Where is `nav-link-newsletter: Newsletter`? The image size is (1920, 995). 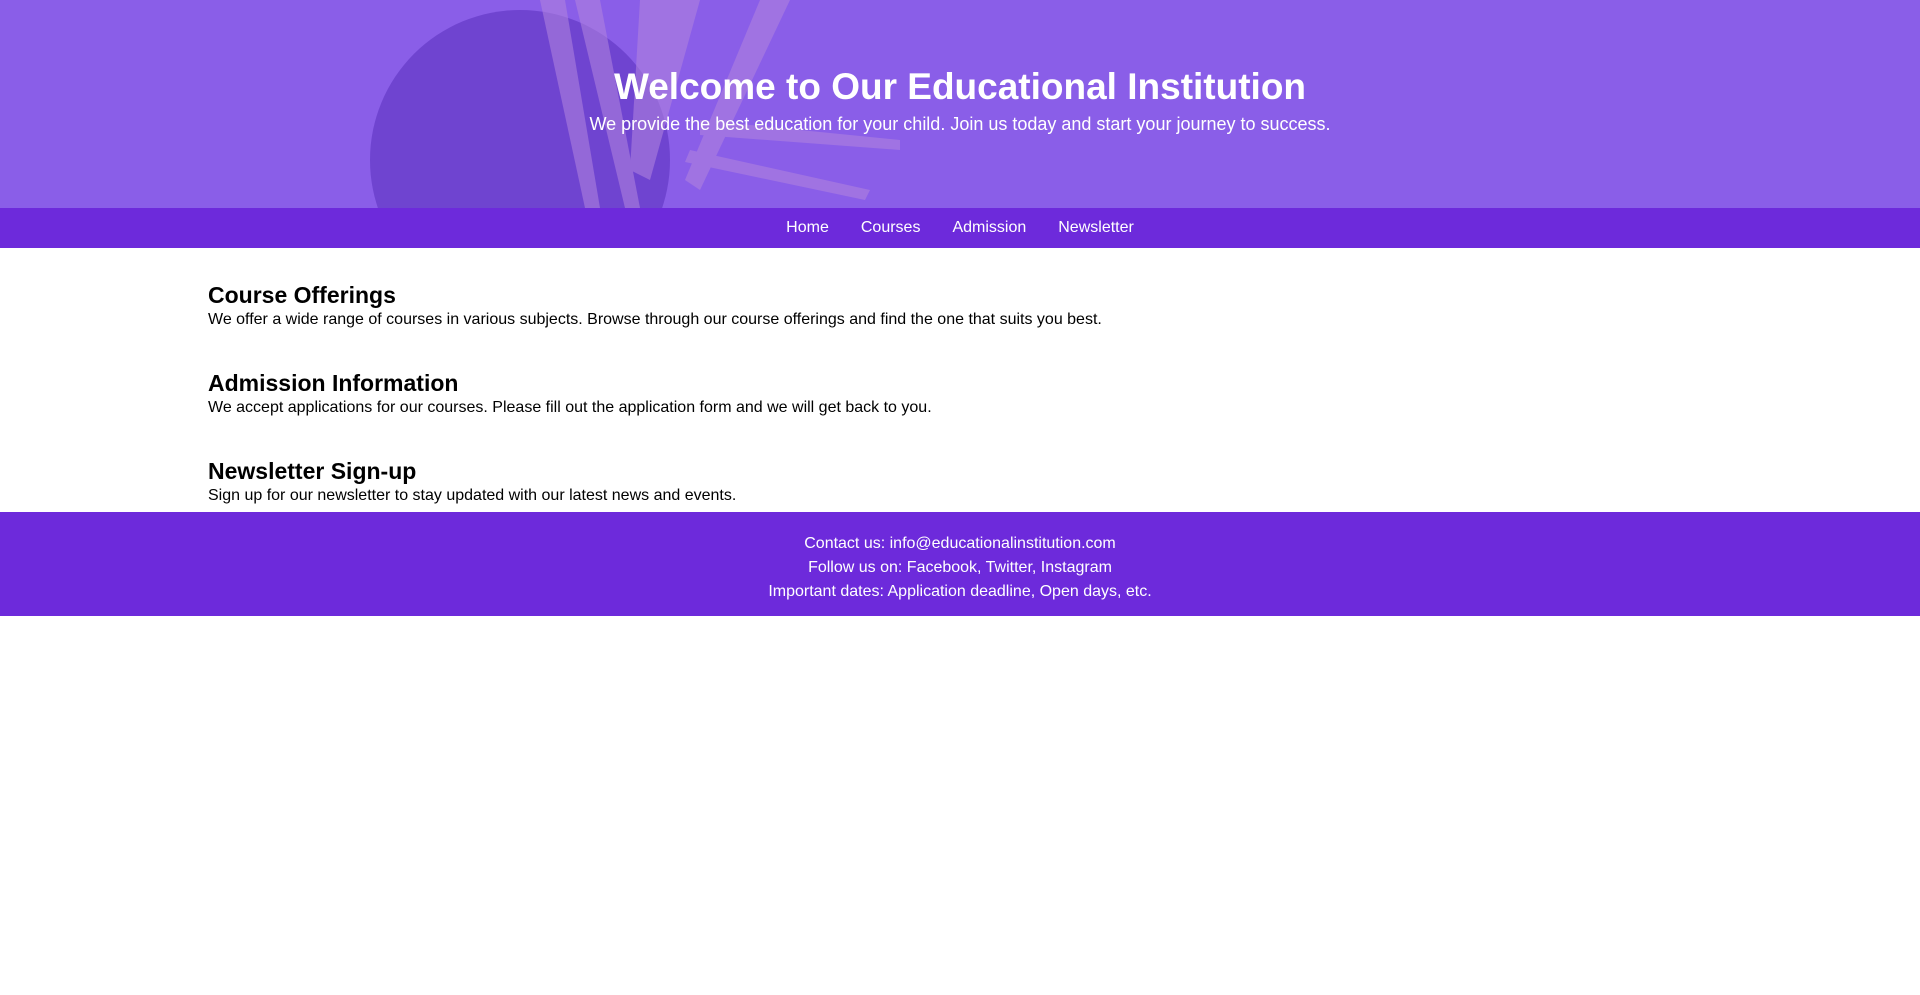
nav-link-newsletter: Newsletter is located at coordinates (1096, 228).